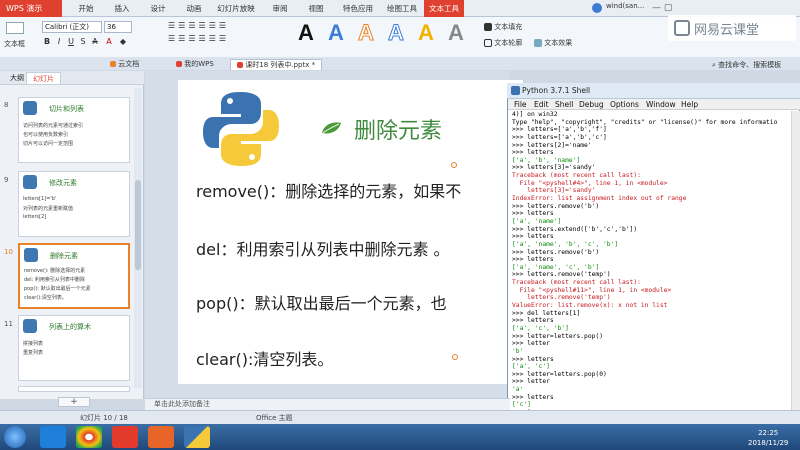 The image size is (800, 450). Describe the element at coordinates (240, 65) in the screenshot. I see `pptx-icon` at that location.